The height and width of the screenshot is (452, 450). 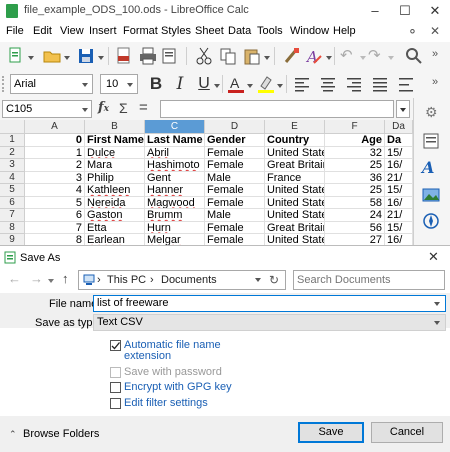 I want to click on cell-b7: Gaston, so click(x=115, y=215).